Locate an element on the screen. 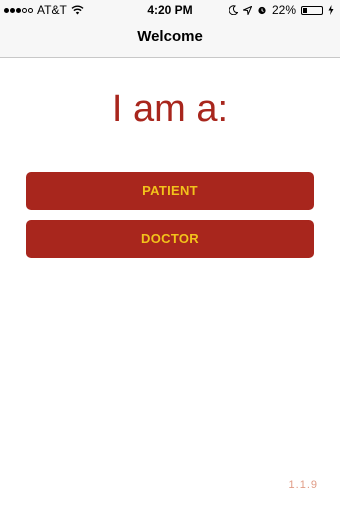 Image resolution: width=340 pixels, height=510 pixels. version-label: 1.1.9 is located at coordinates (303, 485).